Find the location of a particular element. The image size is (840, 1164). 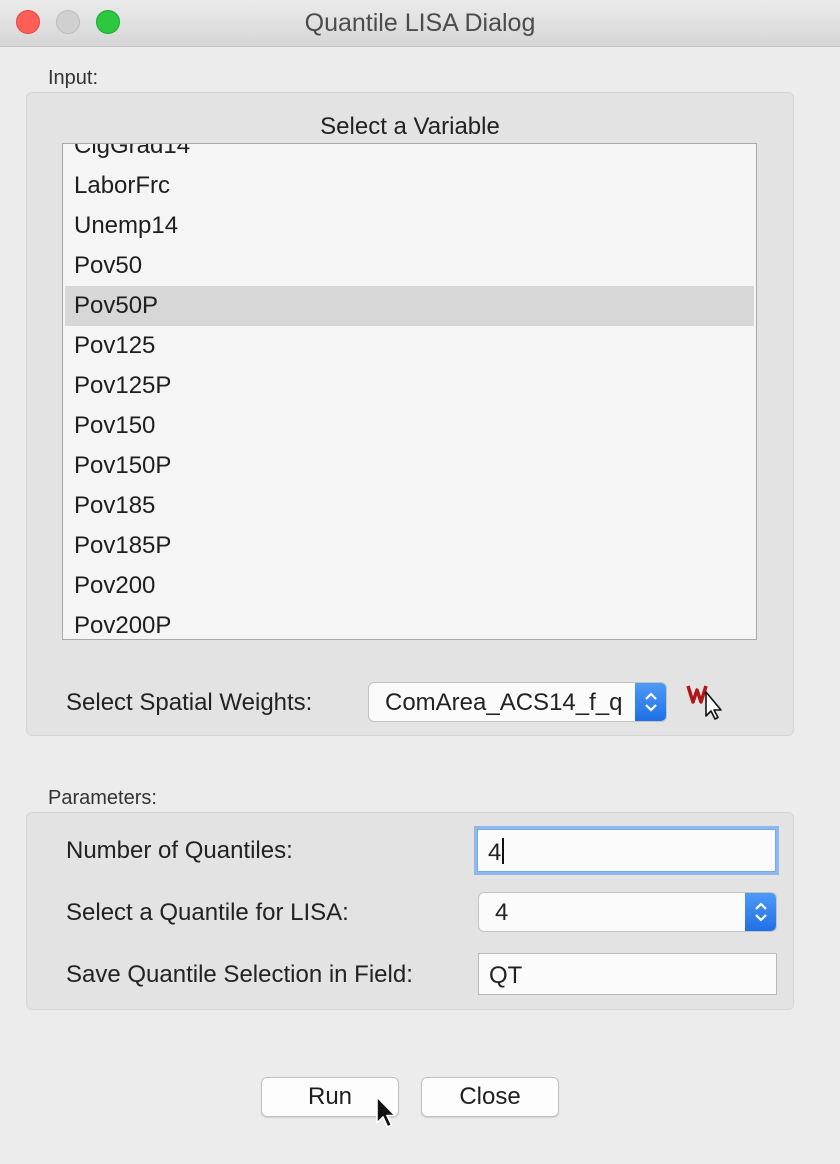

parameters-section-label: Parameters: is located at coordinates (102, 798).